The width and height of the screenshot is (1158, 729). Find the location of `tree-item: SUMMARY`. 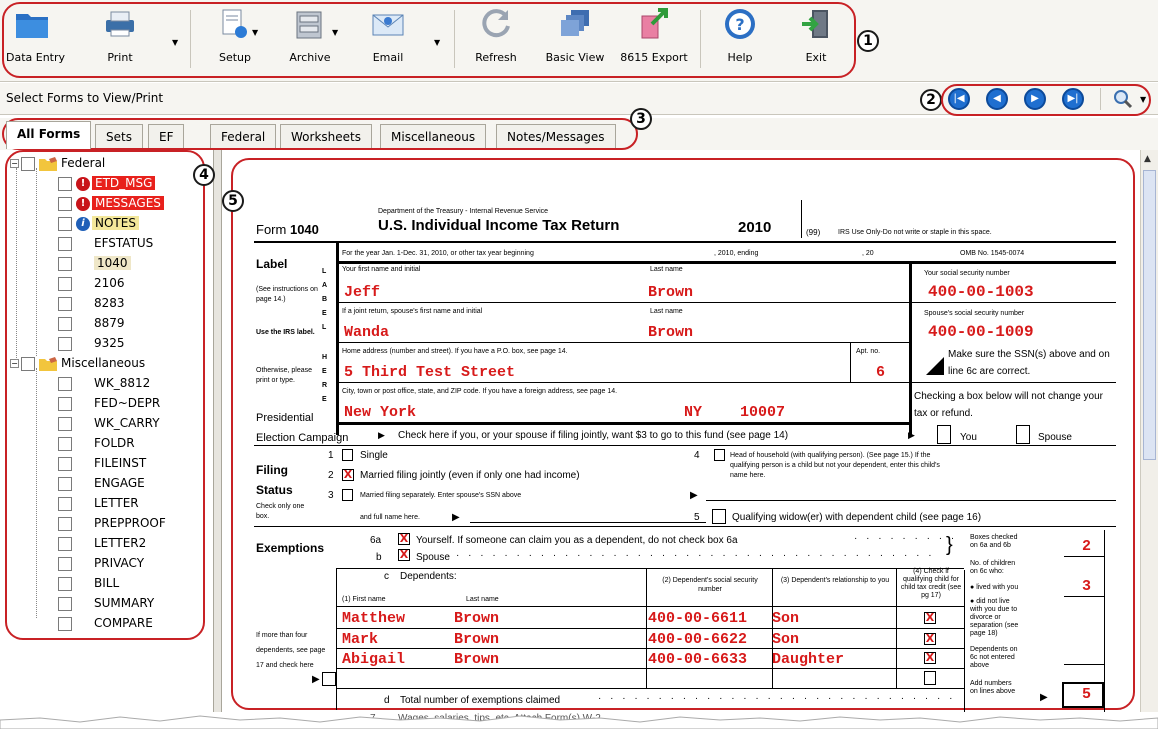

tree-item: SUMMARY is located at coordinates (106, 604).